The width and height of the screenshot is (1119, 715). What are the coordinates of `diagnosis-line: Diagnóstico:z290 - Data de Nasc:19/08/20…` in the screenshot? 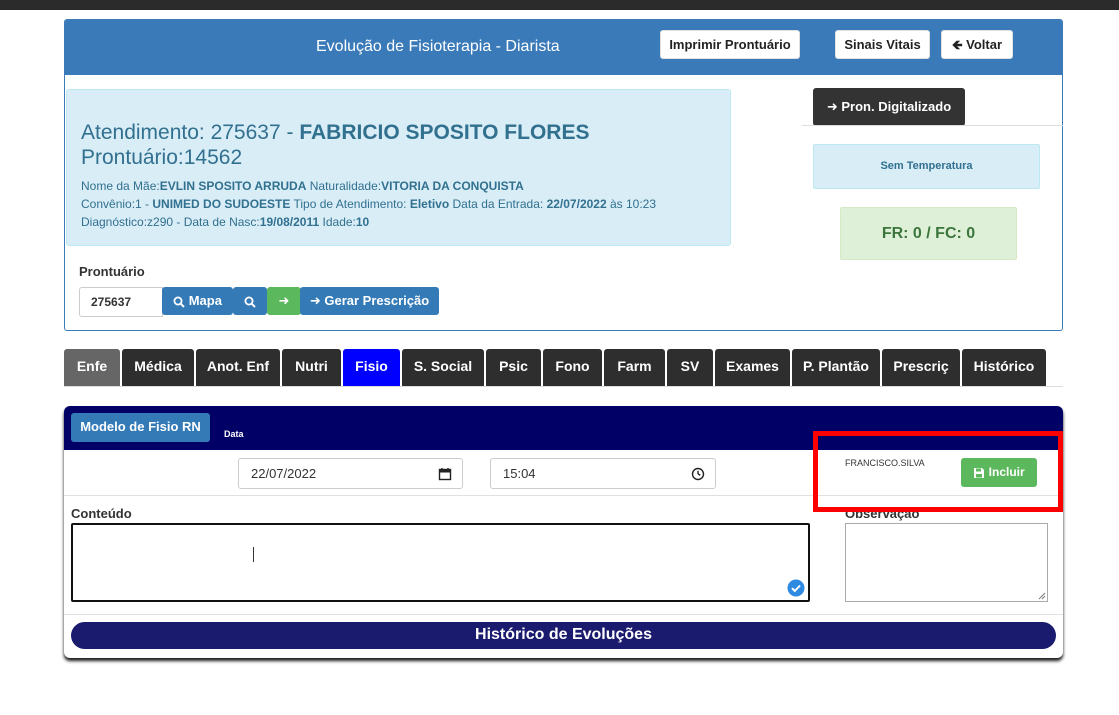 It's located at (225, 222).